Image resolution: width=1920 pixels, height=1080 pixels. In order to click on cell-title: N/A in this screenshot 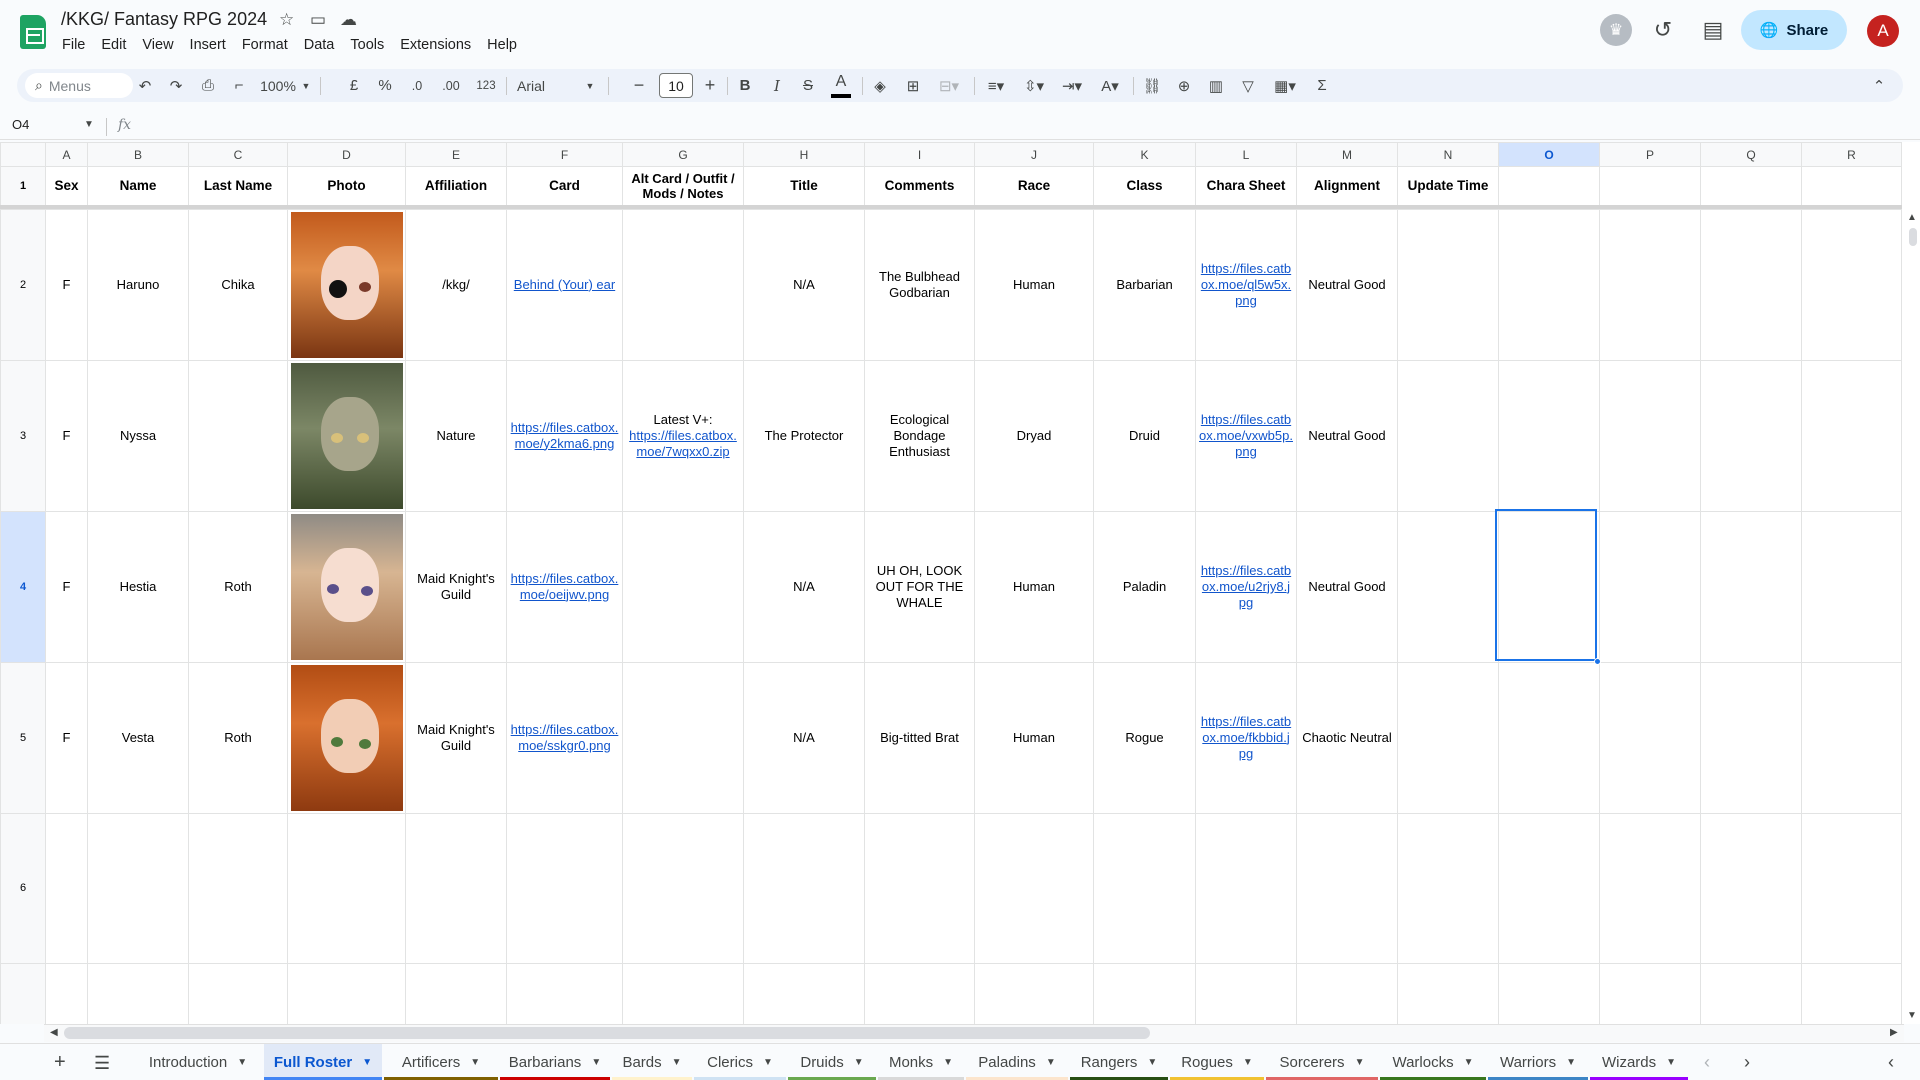, I will do `click(804, 586)`.